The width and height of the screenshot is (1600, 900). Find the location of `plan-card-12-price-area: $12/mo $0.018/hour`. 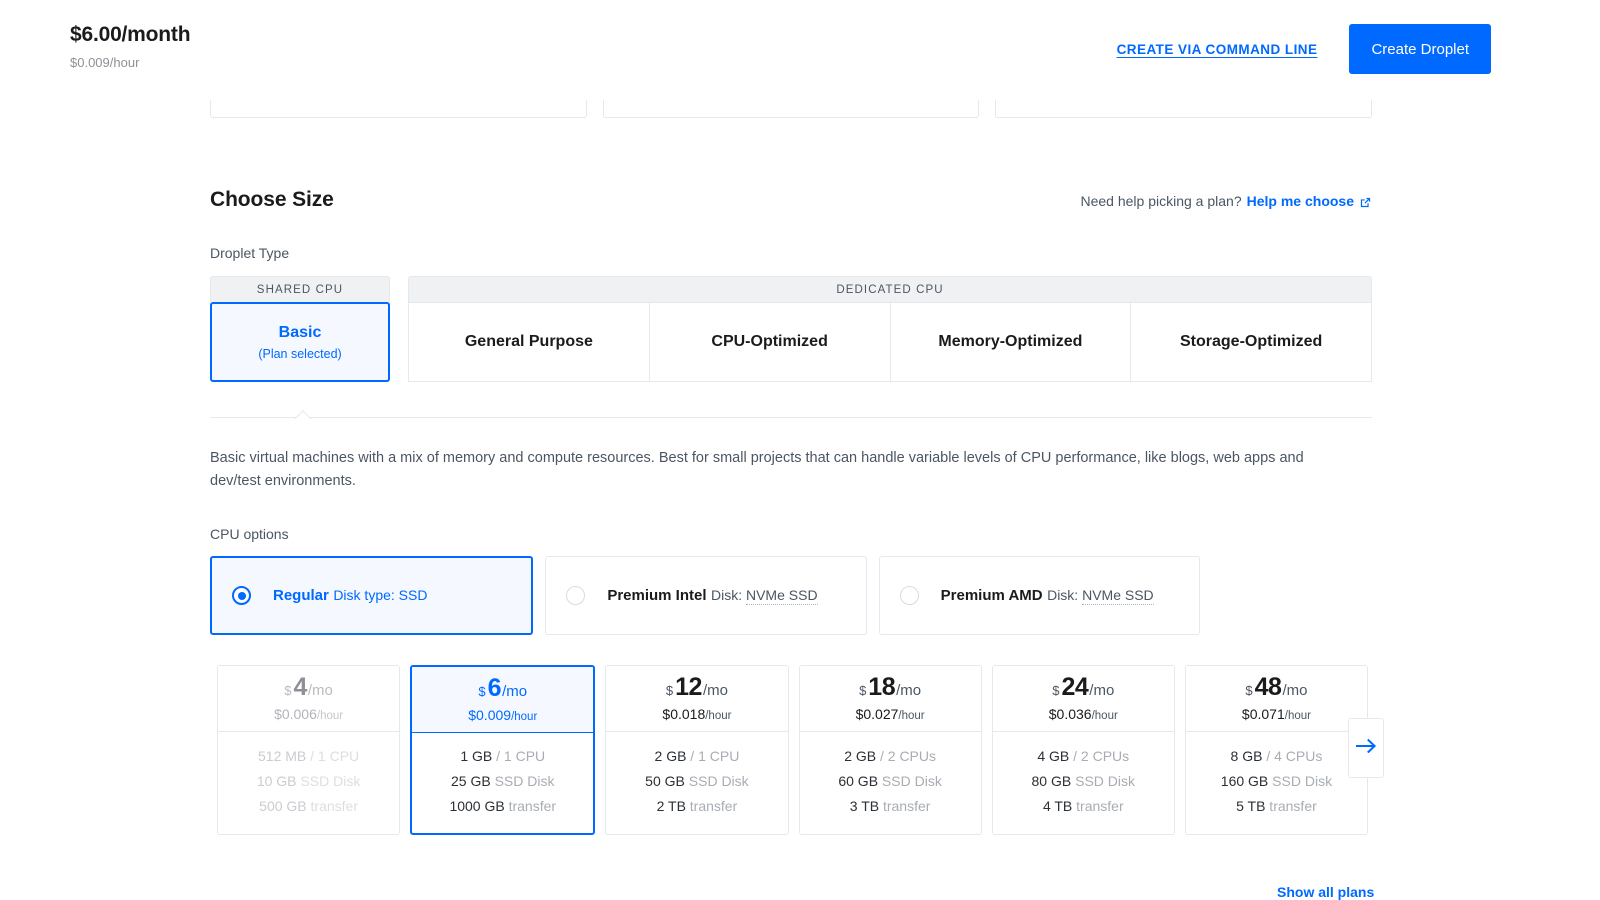

plan-card-12-price-area: $12/mo $0.018/hour is located at coordinates (697, 699).